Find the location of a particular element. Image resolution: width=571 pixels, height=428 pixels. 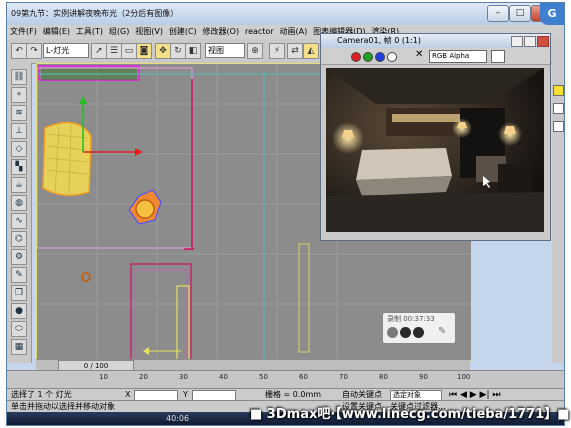

tick-label: 80 is located at coordinates (383, 377).